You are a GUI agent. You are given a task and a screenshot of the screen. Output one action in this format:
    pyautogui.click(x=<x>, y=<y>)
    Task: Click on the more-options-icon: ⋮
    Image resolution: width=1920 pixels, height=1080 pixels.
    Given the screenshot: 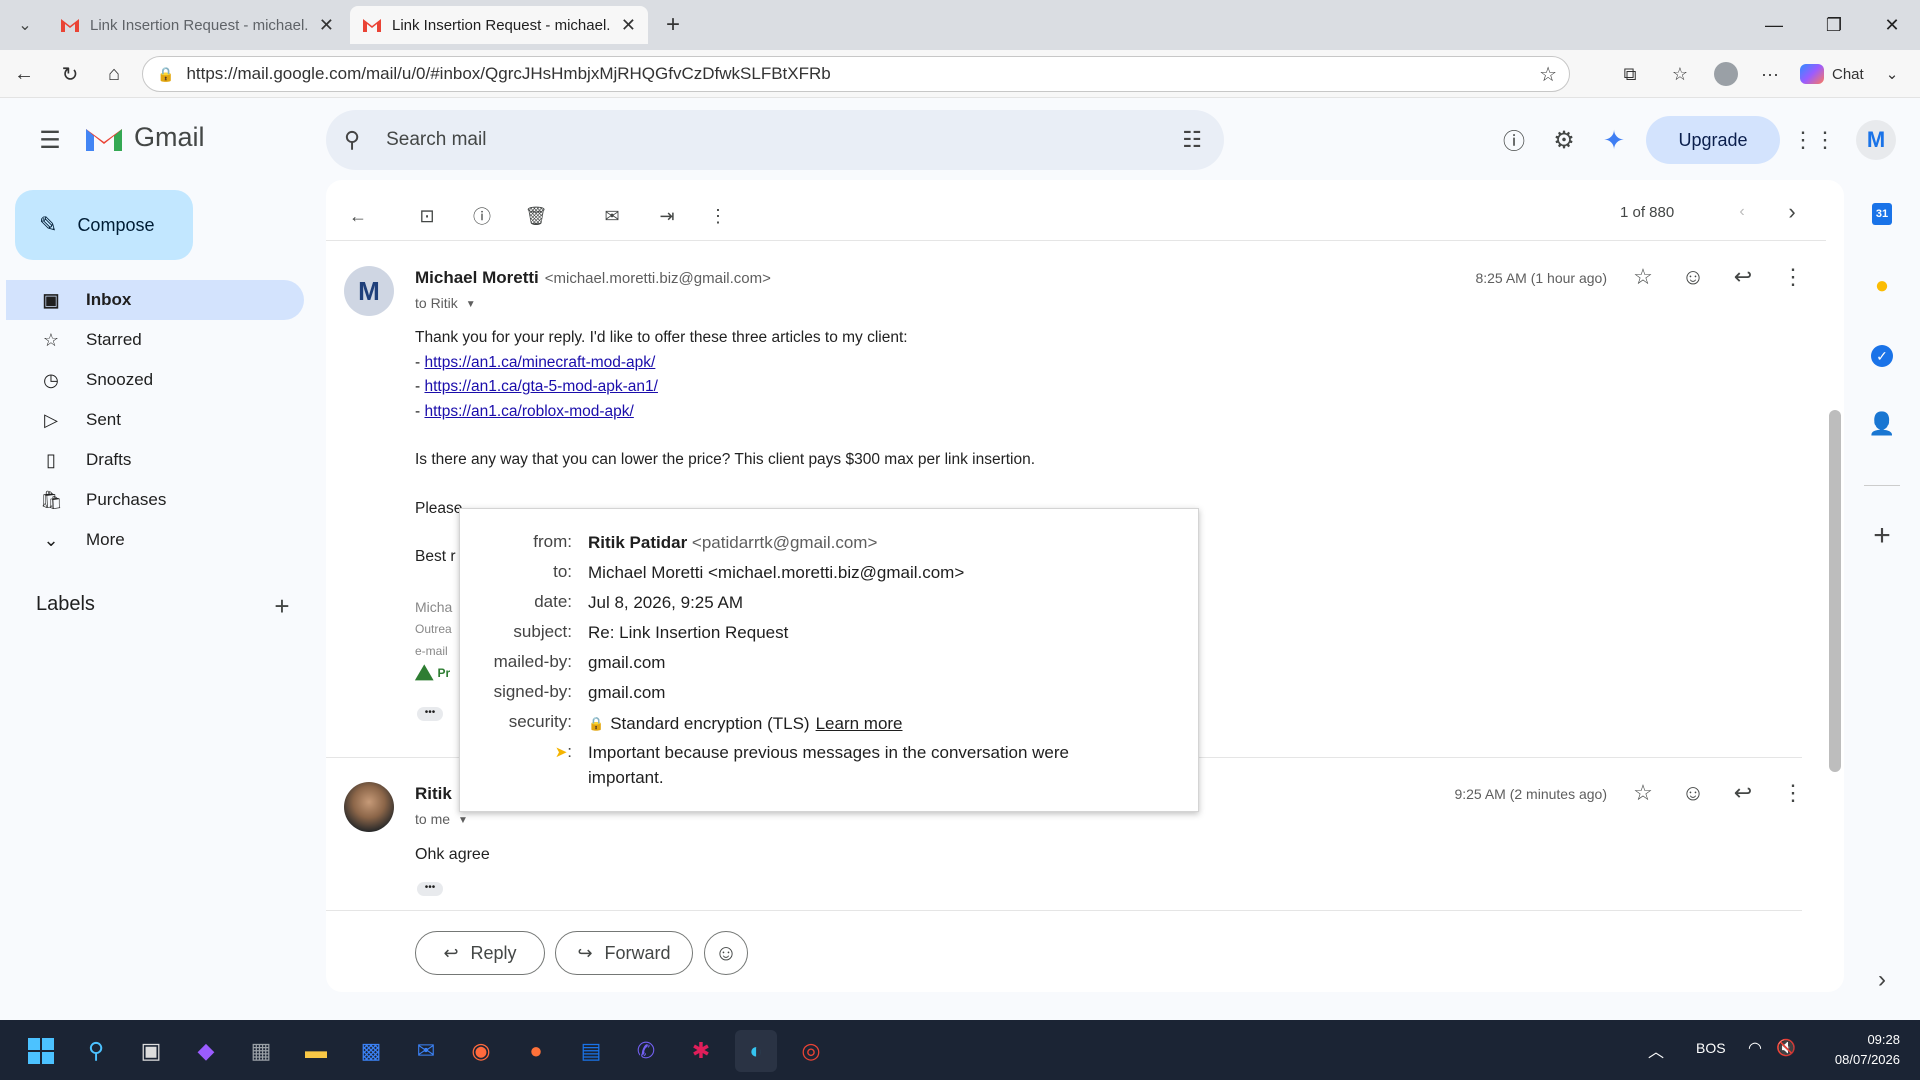 What is the action you would take?
    pyautogui.click(x=718, y=216)
    